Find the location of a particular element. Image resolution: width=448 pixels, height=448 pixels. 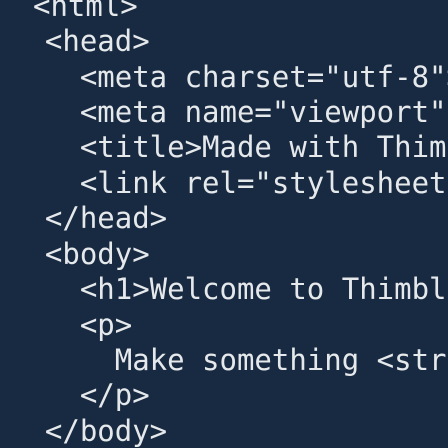

code-line-3: <meta charset="utf-8"> is located at coordinates (229, 77).